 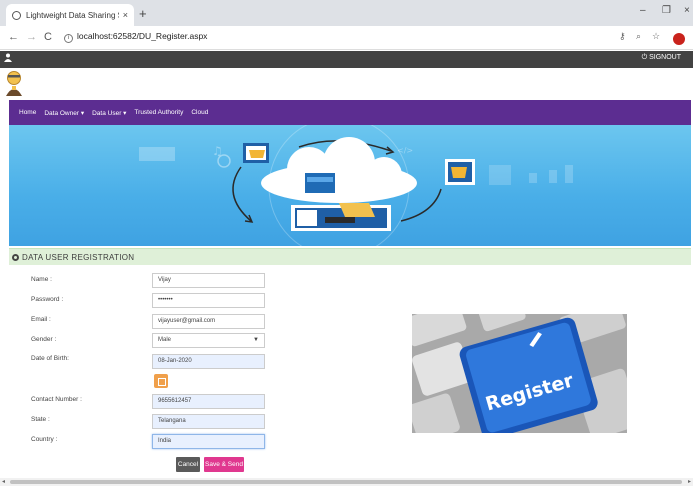 I want to click on scroll-right-icon: ▸, so click(x=689, y=481).